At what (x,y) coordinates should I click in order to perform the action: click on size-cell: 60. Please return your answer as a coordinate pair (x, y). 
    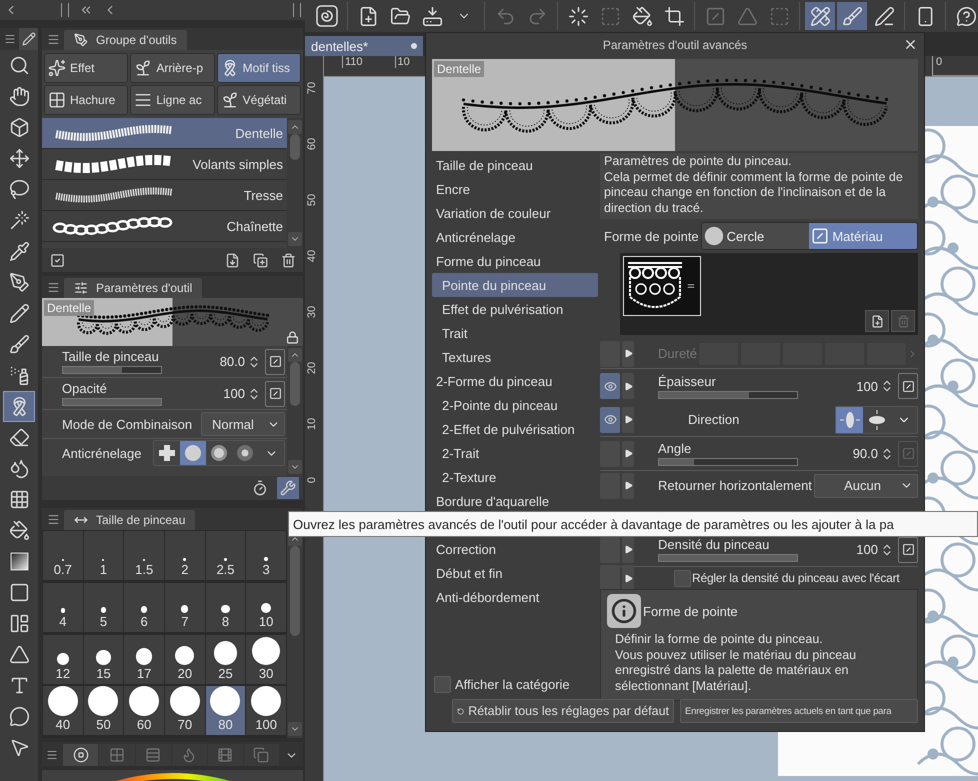
    Looking at the image, I should click on (144, 711).